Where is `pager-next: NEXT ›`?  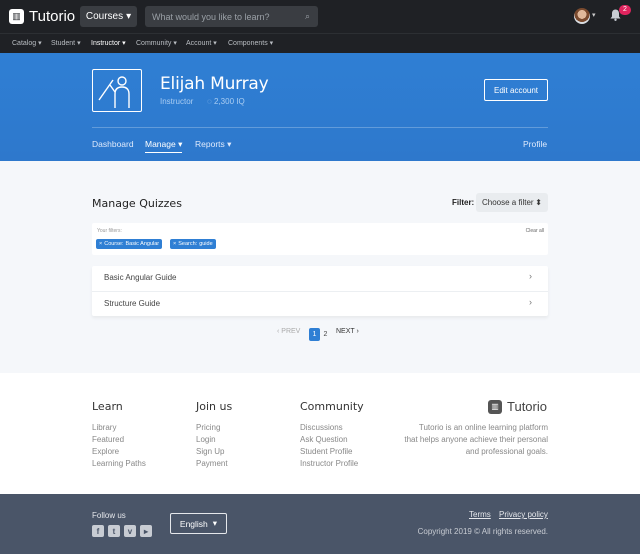 pager-next: NEXT › is located at coordinates (347, 331).